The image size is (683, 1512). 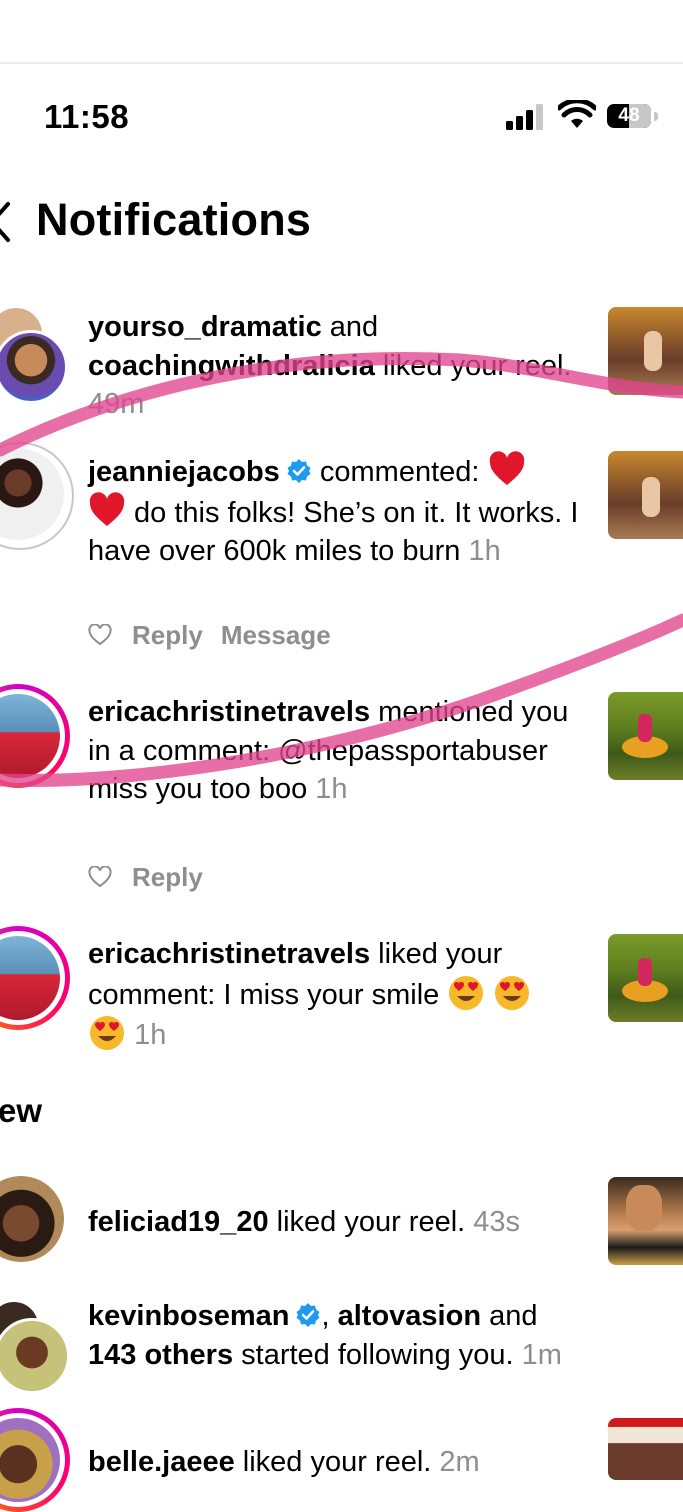 What do you see at coordinates (21, 1110) in the screenshot?
I see `section-header-new: ew` at bounding box center [21, 1110].